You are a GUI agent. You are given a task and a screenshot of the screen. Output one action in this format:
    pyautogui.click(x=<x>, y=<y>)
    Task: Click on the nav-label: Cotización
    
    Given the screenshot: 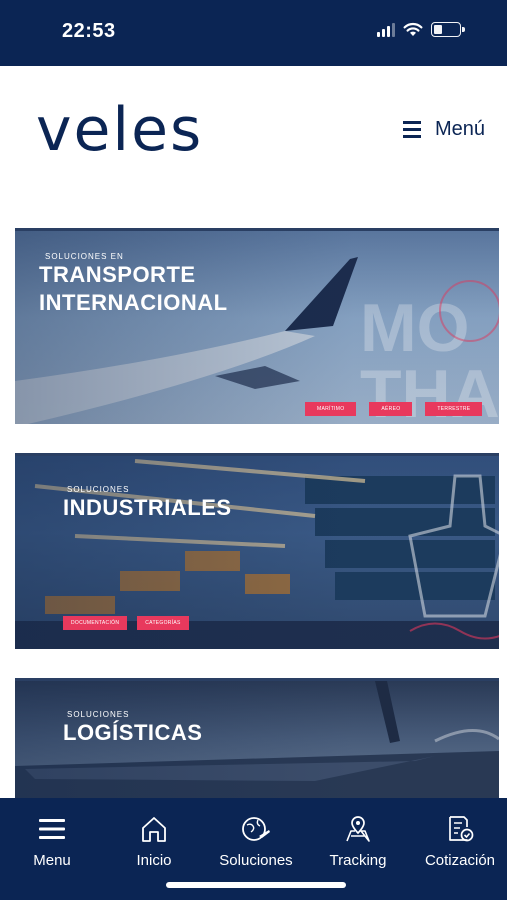 What is the action you would take?
    pyautogui.click(x=460, y=860)
    